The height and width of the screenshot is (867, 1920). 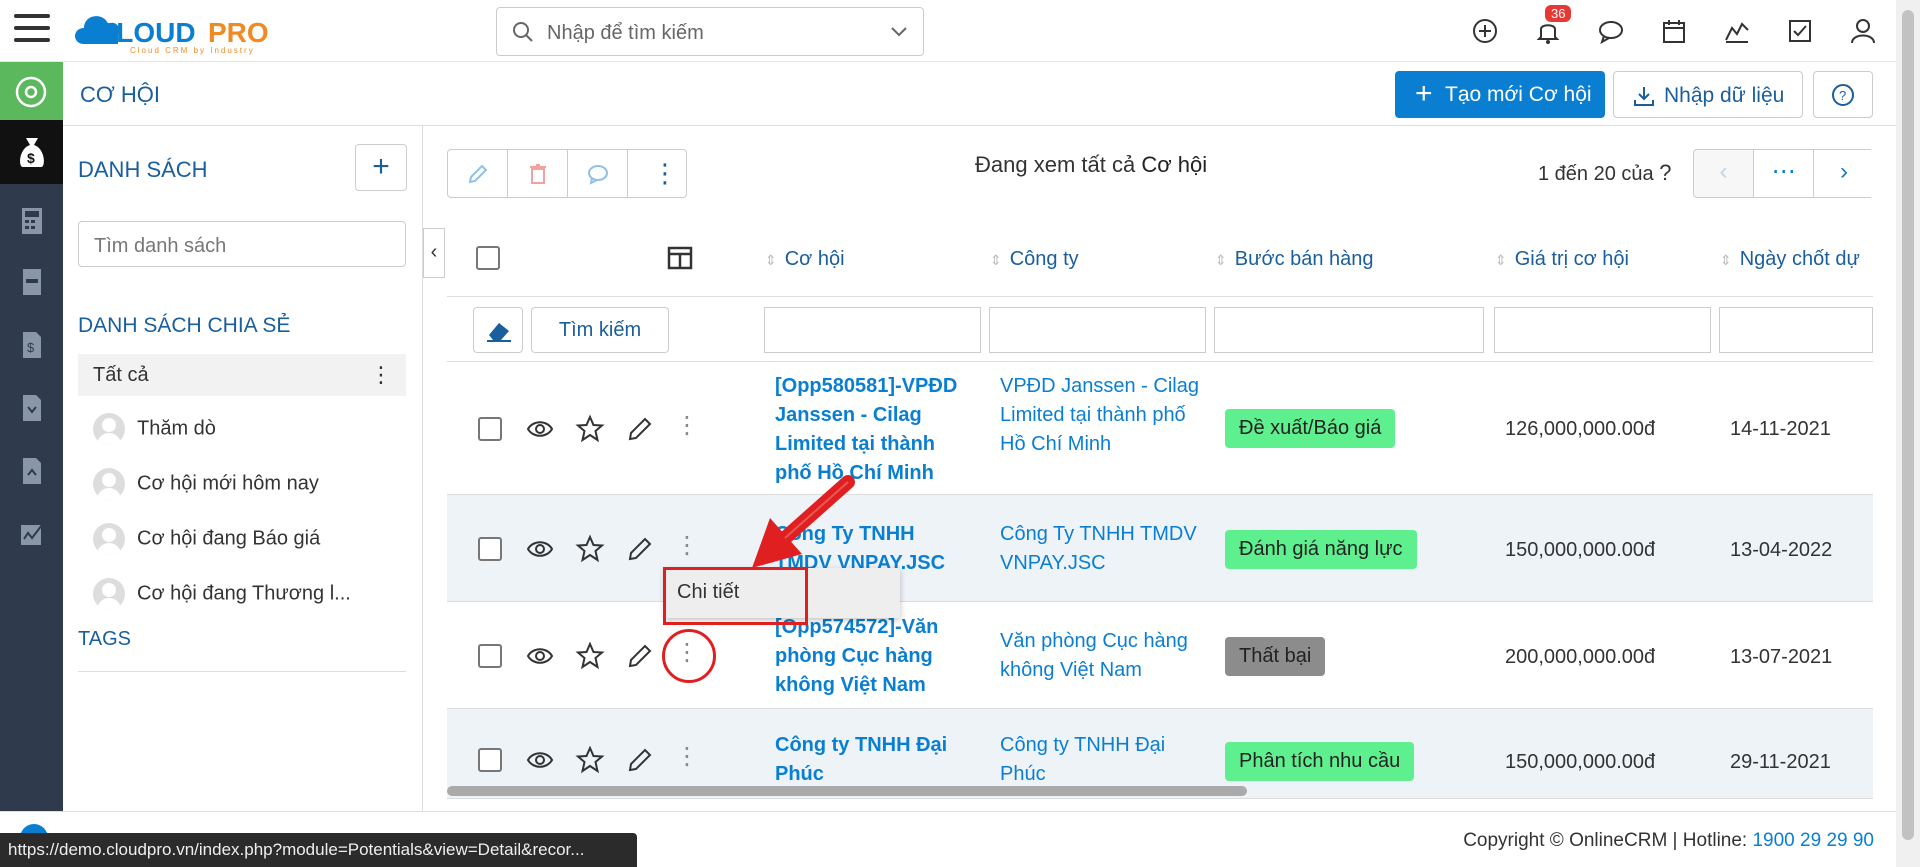 What do you see at coordinates (899, 32) in the screenshot?
I see `chevron-down-icon` at bounding box center [899, 32].